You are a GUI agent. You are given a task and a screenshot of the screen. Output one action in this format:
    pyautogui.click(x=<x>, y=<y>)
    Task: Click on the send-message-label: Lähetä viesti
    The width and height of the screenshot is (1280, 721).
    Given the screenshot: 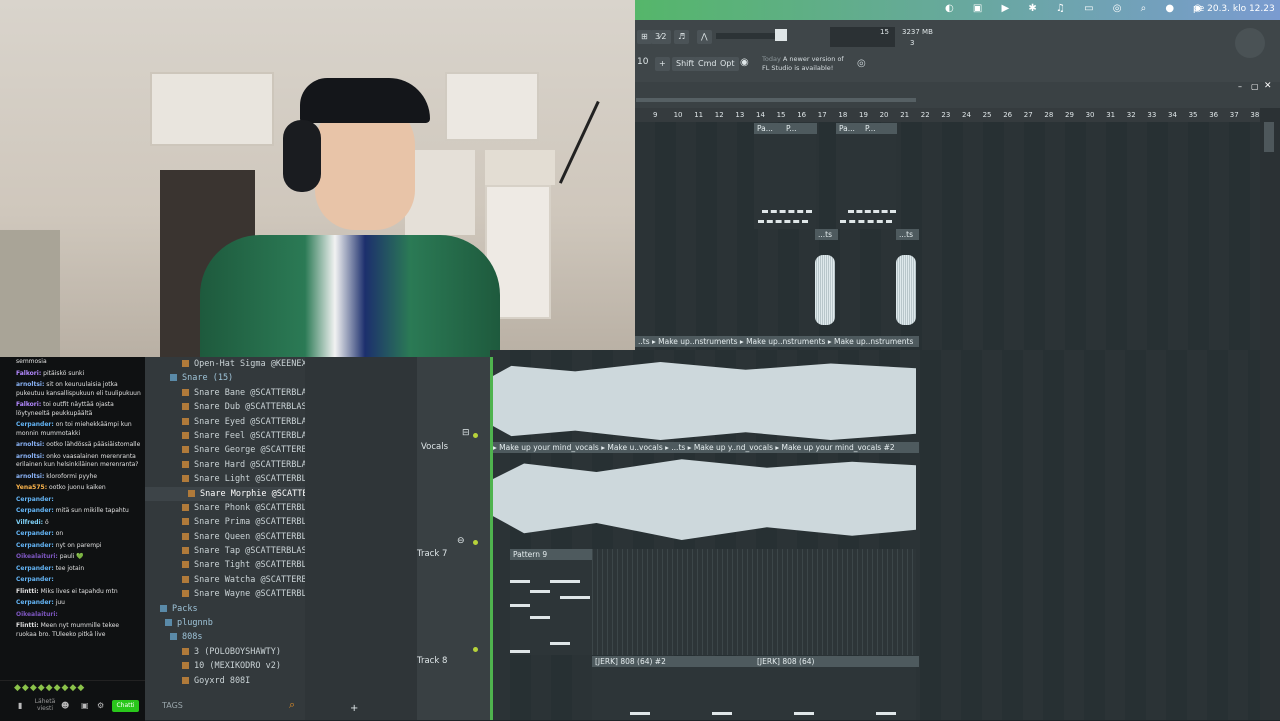 What is the action you would take?
    pyautogui.click(x=45, y=705)
    